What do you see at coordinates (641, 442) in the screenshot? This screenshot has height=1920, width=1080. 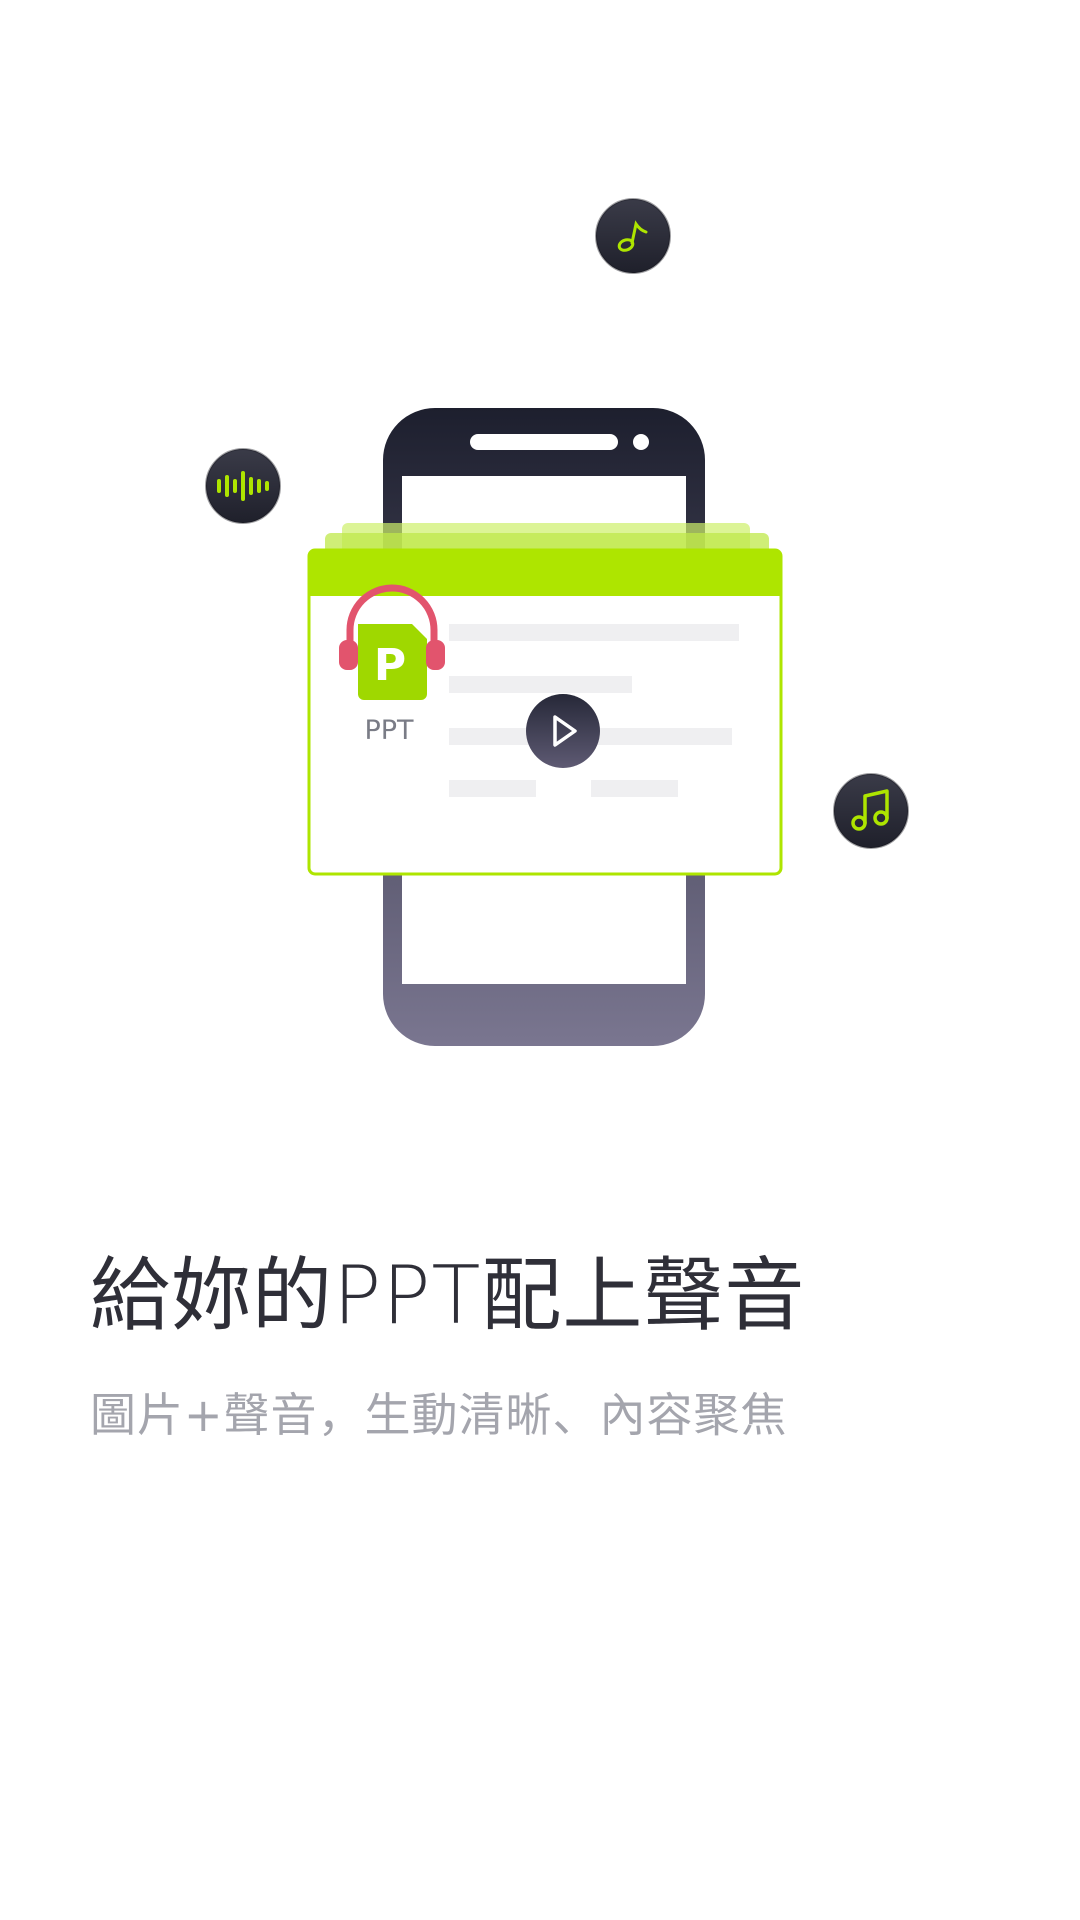 I see `phone-camera` at bounding box center [641, 442].